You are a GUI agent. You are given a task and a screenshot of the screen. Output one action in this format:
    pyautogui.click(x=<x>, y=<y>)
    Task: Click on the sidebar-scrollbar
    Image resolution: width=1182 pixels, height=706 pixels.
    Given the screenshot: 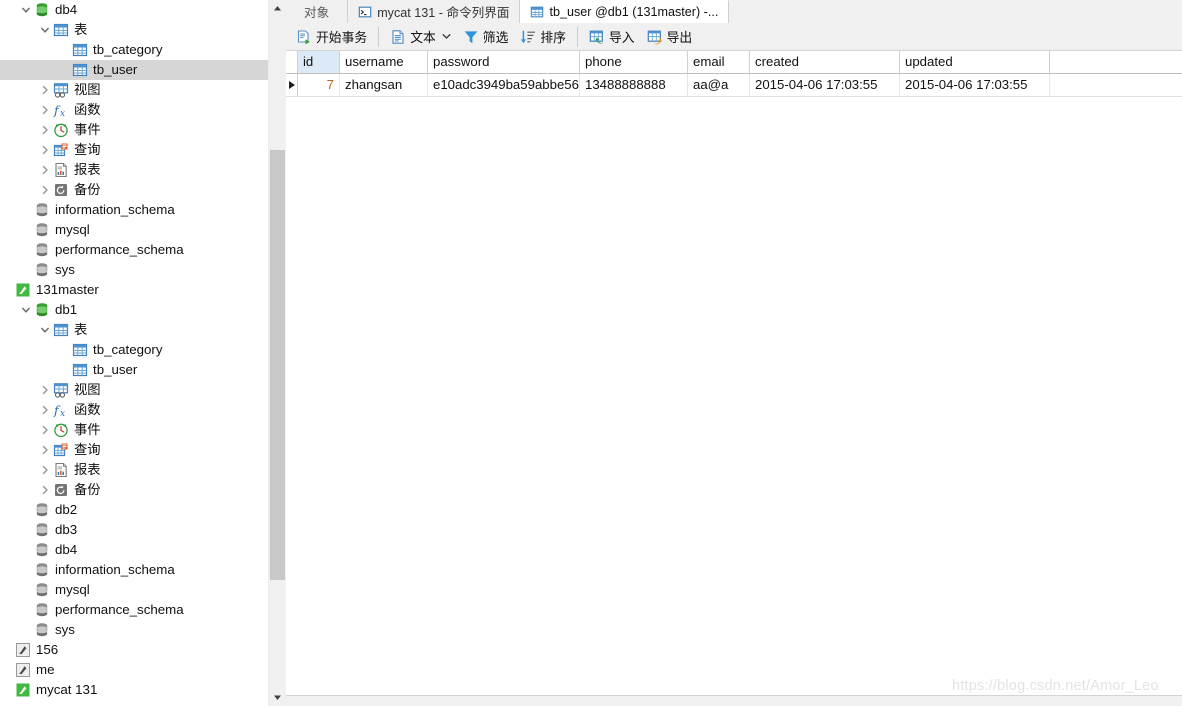 What is the action you would take?
    pyautogui.click(x=277, y=353)
    